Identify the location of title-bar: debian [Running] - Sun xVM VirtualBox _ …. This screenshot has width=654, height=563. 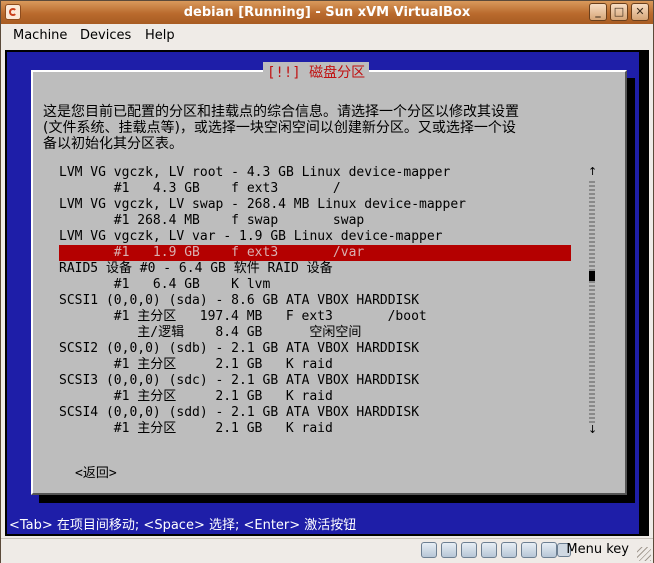
(327, 12).